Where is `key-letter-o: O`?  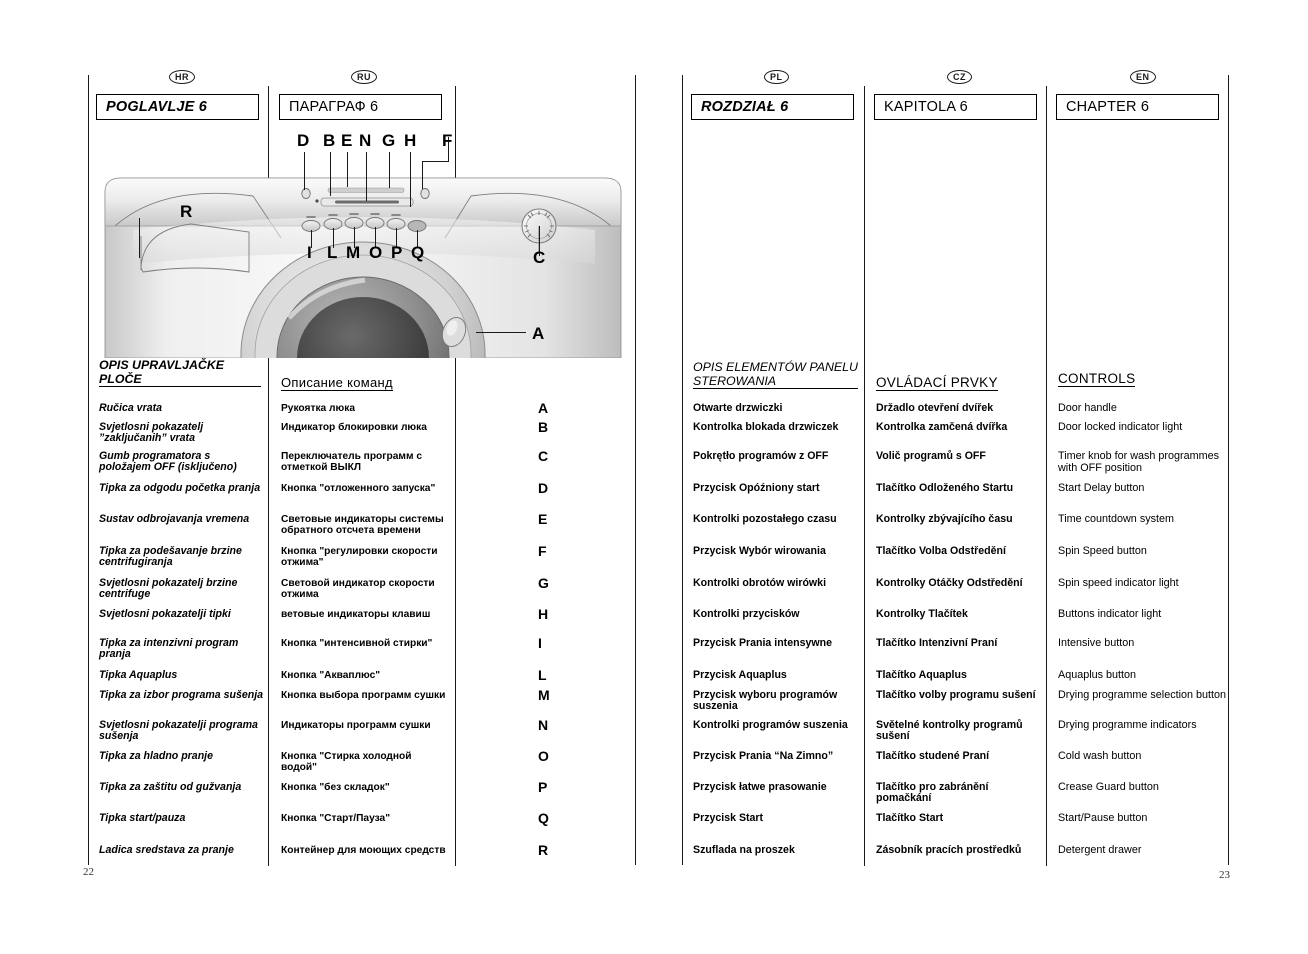
key-letter-o: O is located at coordinates (543, 756).